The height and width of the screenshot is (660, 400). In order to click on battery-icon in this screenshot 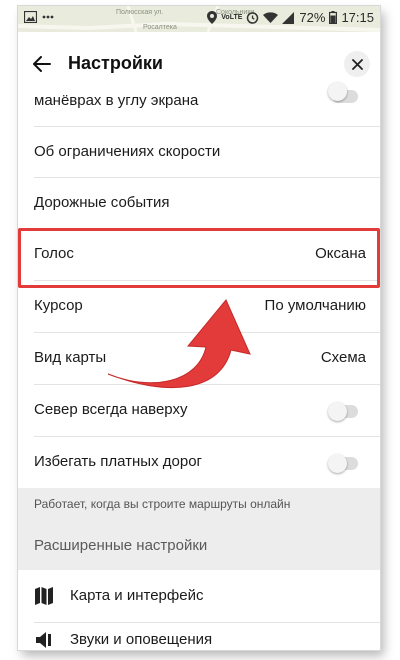, I will do `click(333, 17)`.